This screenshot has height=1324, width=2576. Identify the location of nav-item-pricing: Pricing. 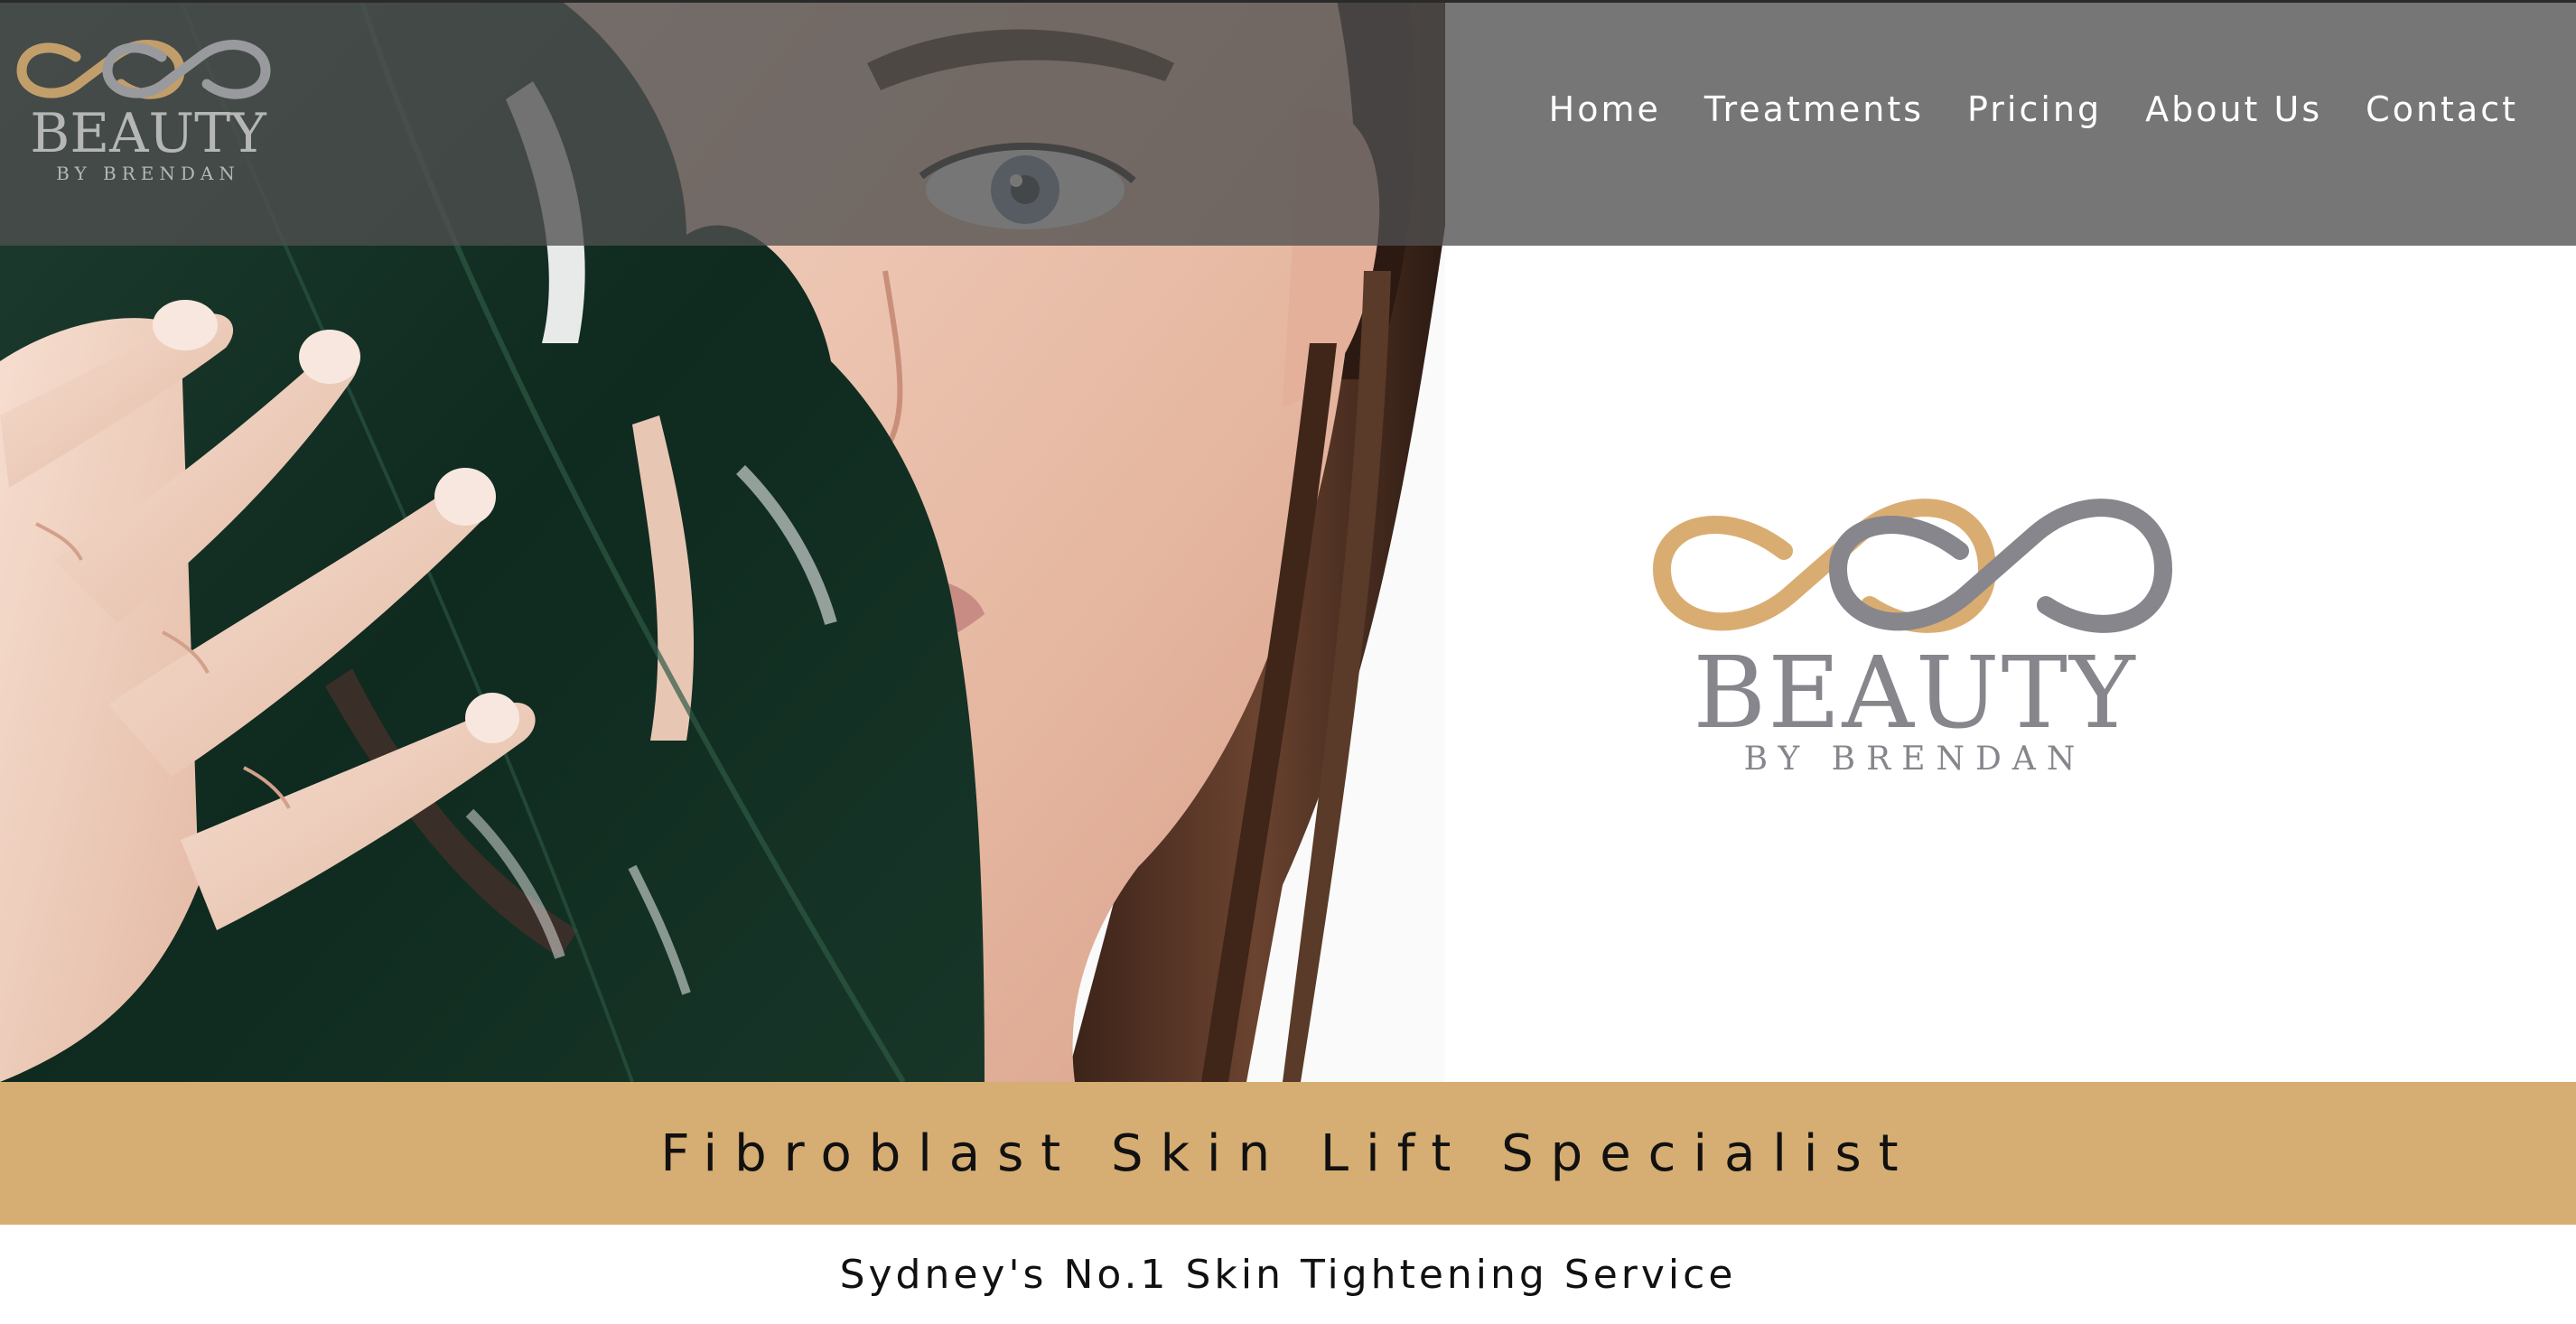
(2035, 109).